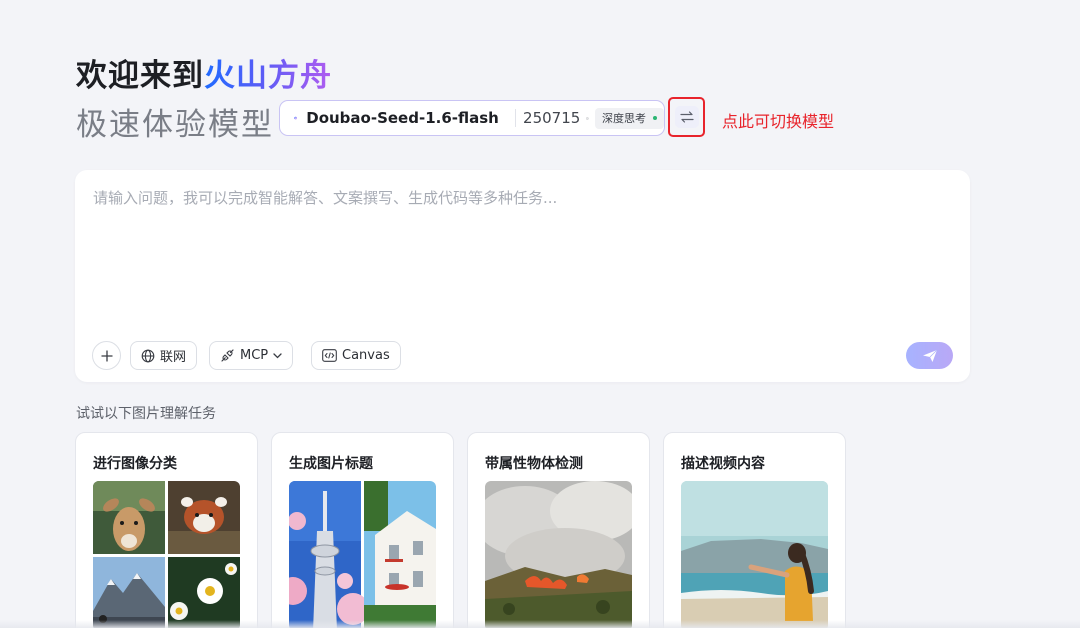  What do you see at coordinates (723, 464) in the screenshot?
I see `card-title: 描述视频内容` at bounding box center [723, 464].